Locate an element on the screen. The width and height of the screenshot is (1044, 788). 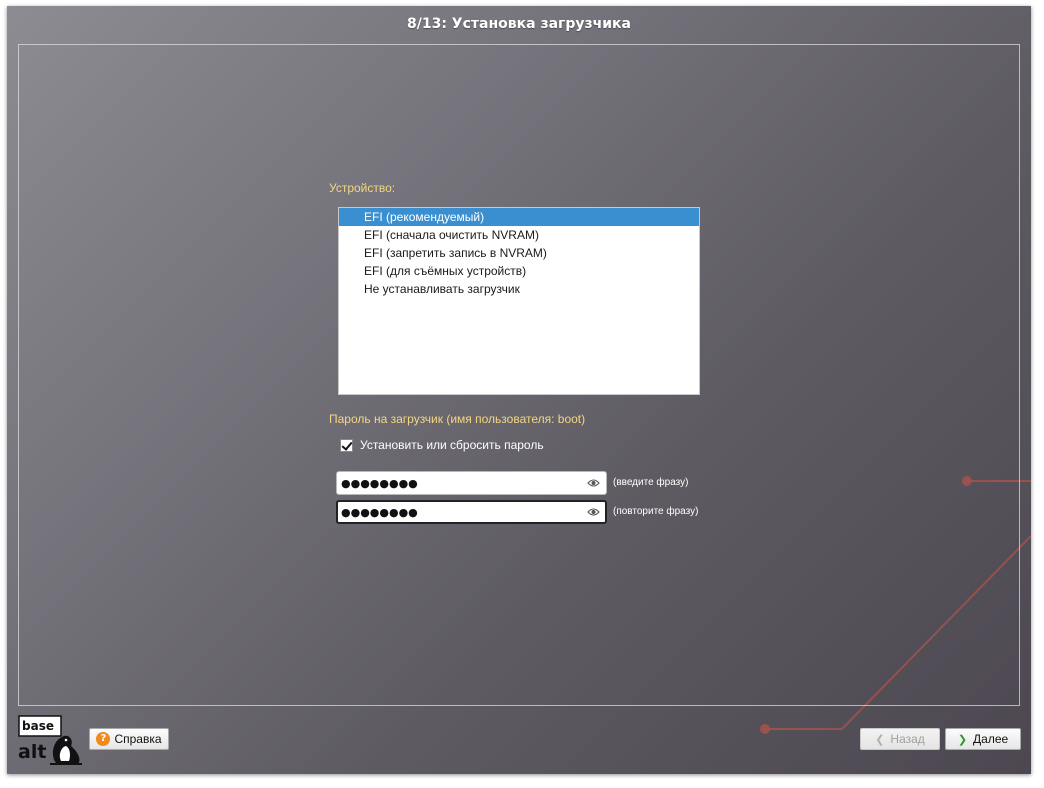
window-title: 8/13: Установка загрузчика is located at coordinates (519, 24).